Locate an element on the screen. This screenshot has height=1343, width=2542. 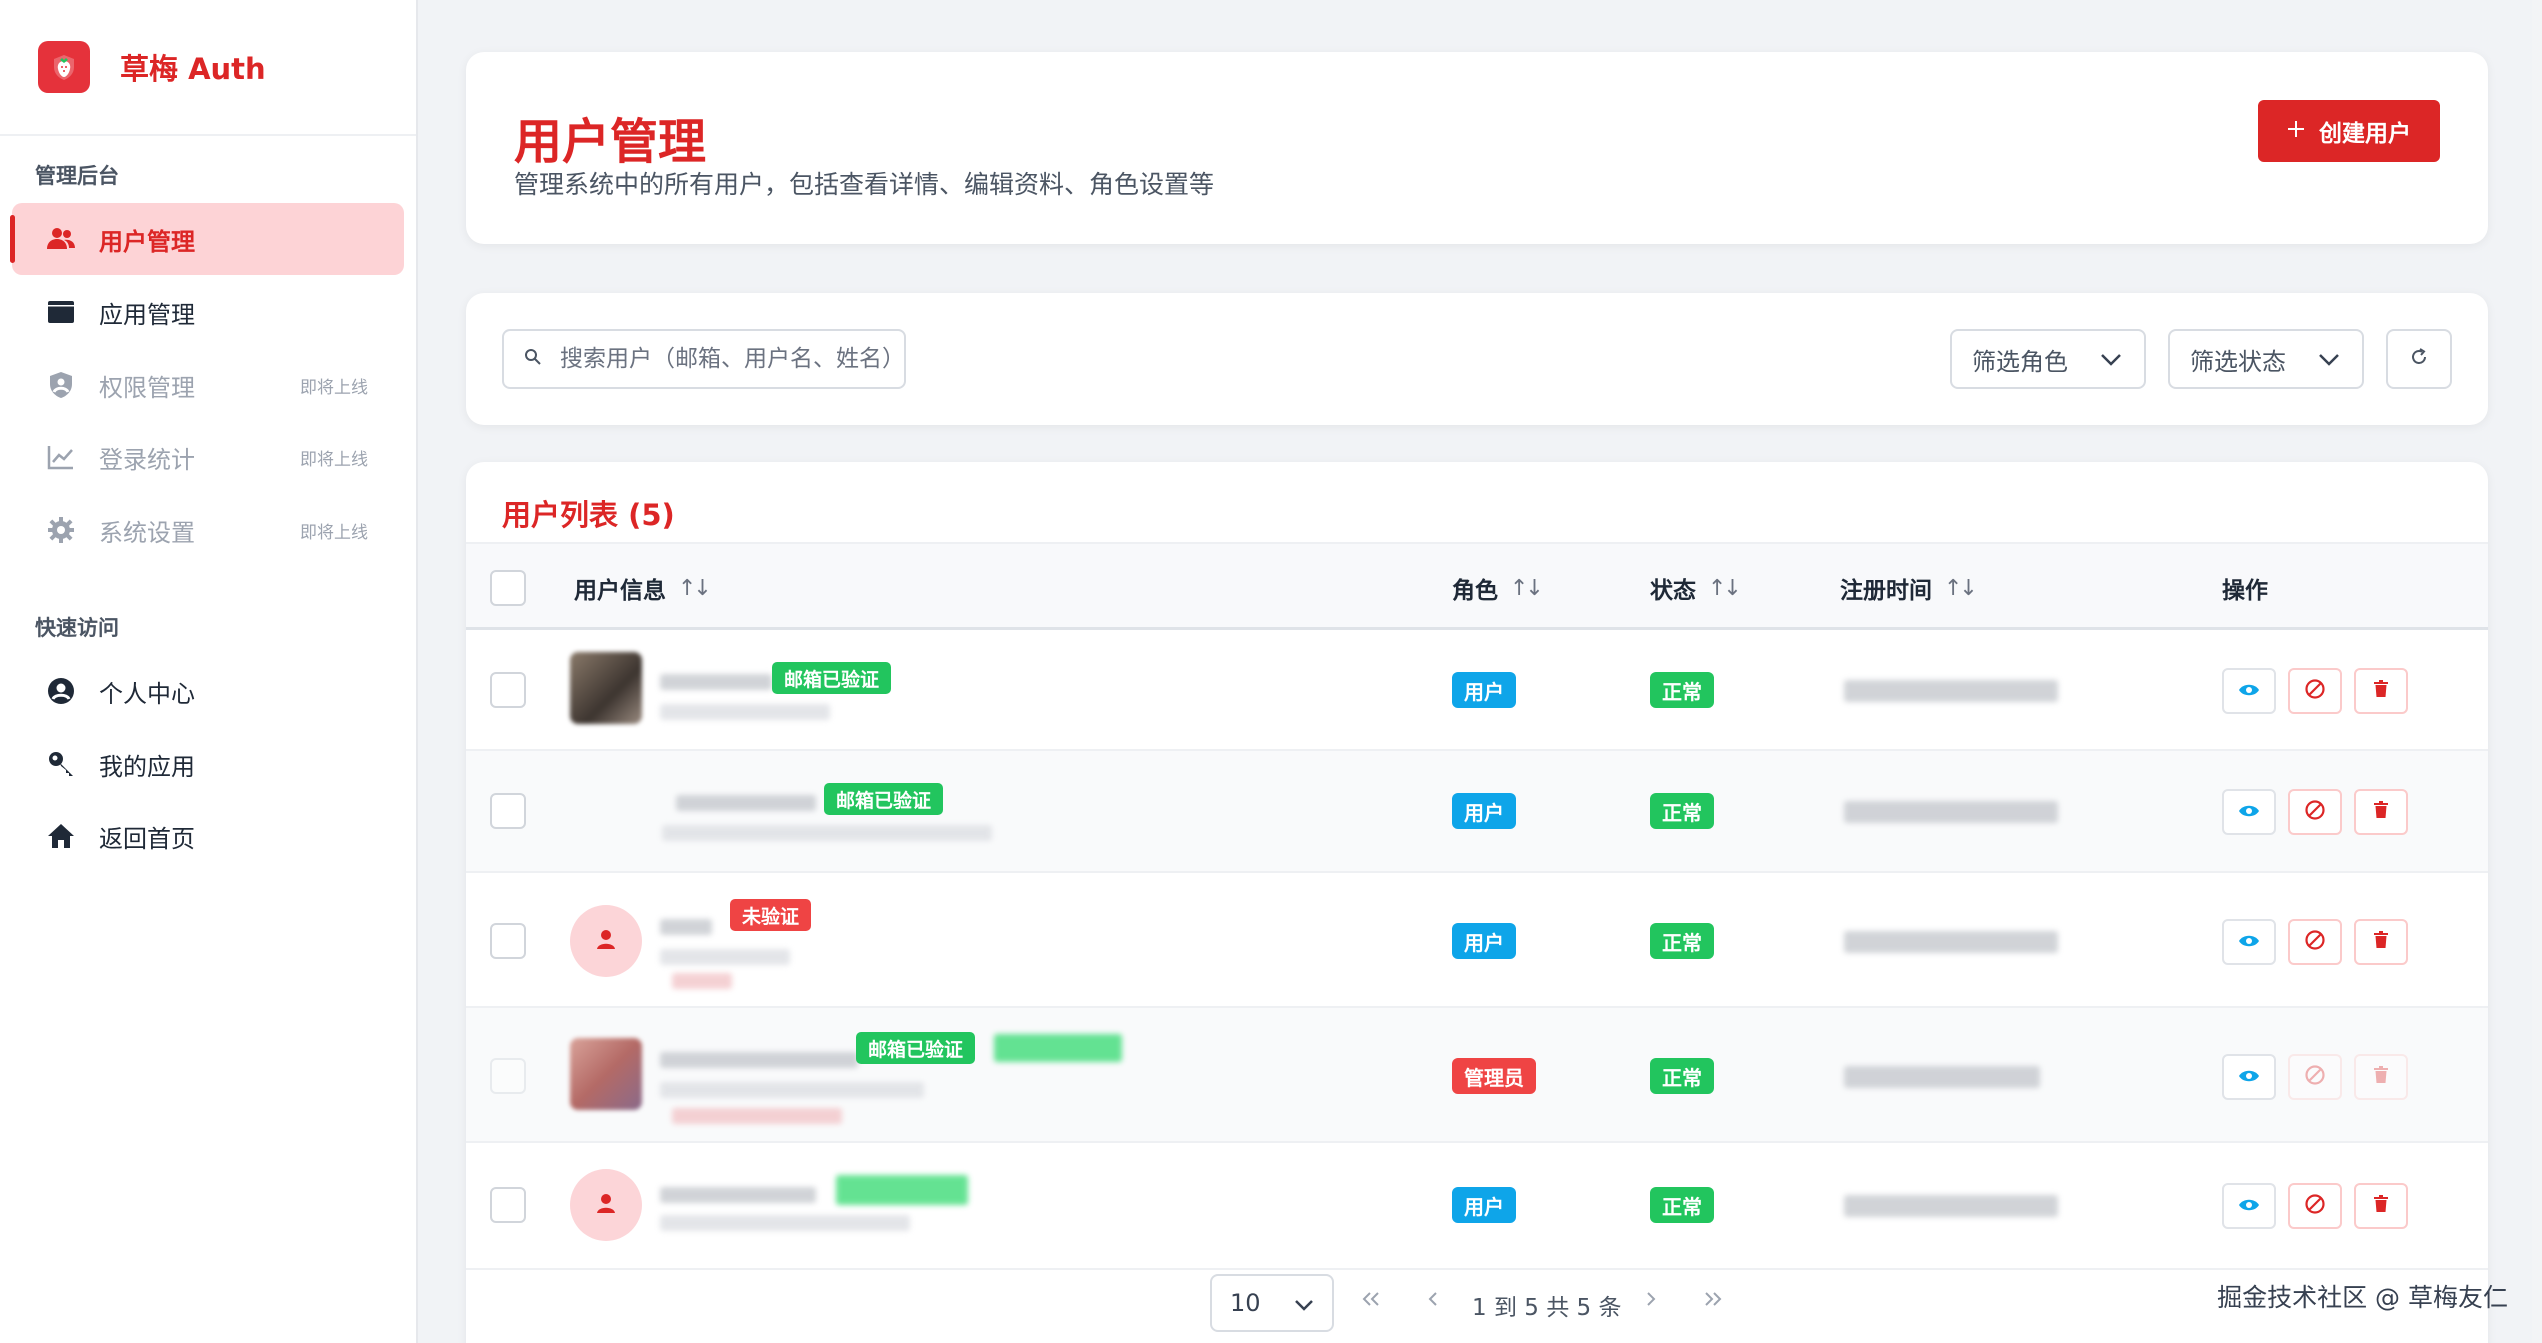
sidebar-item-label: 个人中心 is located at coordinates (147, 693).